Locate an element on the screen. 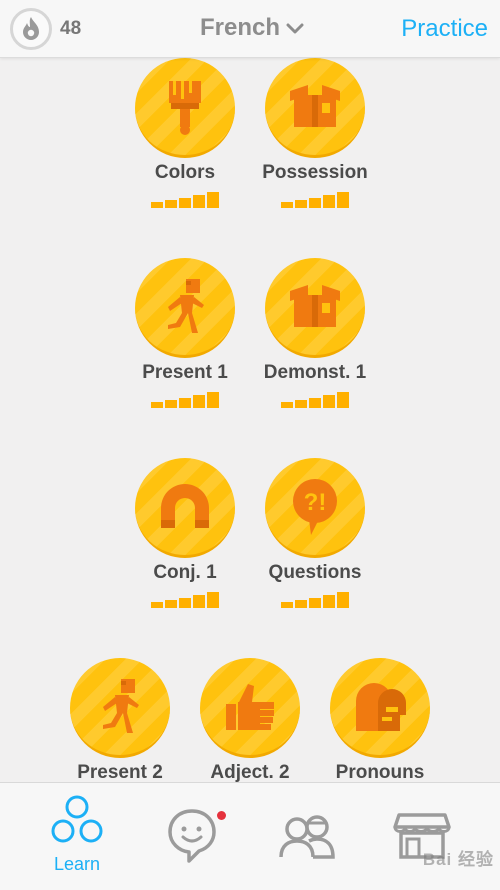 This screenshot has height=890, width=500. flame-icon is located at coordinates (31, 28).